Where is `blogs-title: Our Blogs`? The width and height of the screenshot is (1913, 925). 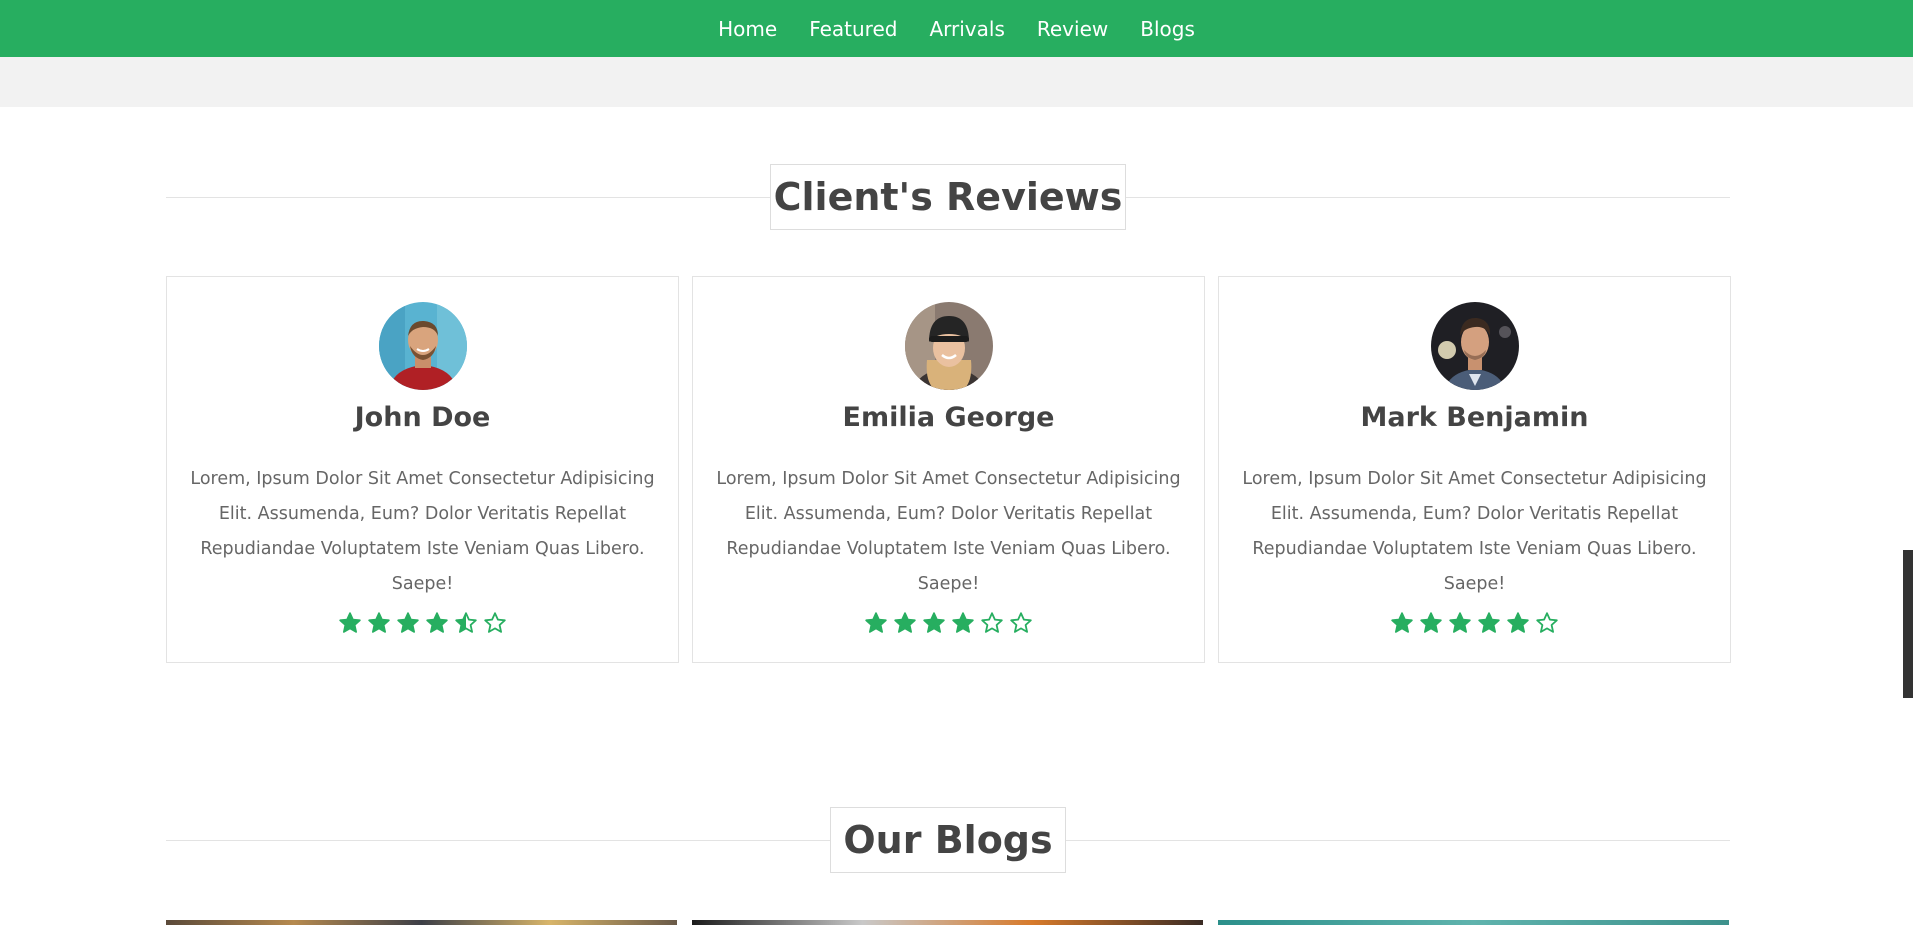 blogs-title: Our Blogs is located at coordinates (948, 840).